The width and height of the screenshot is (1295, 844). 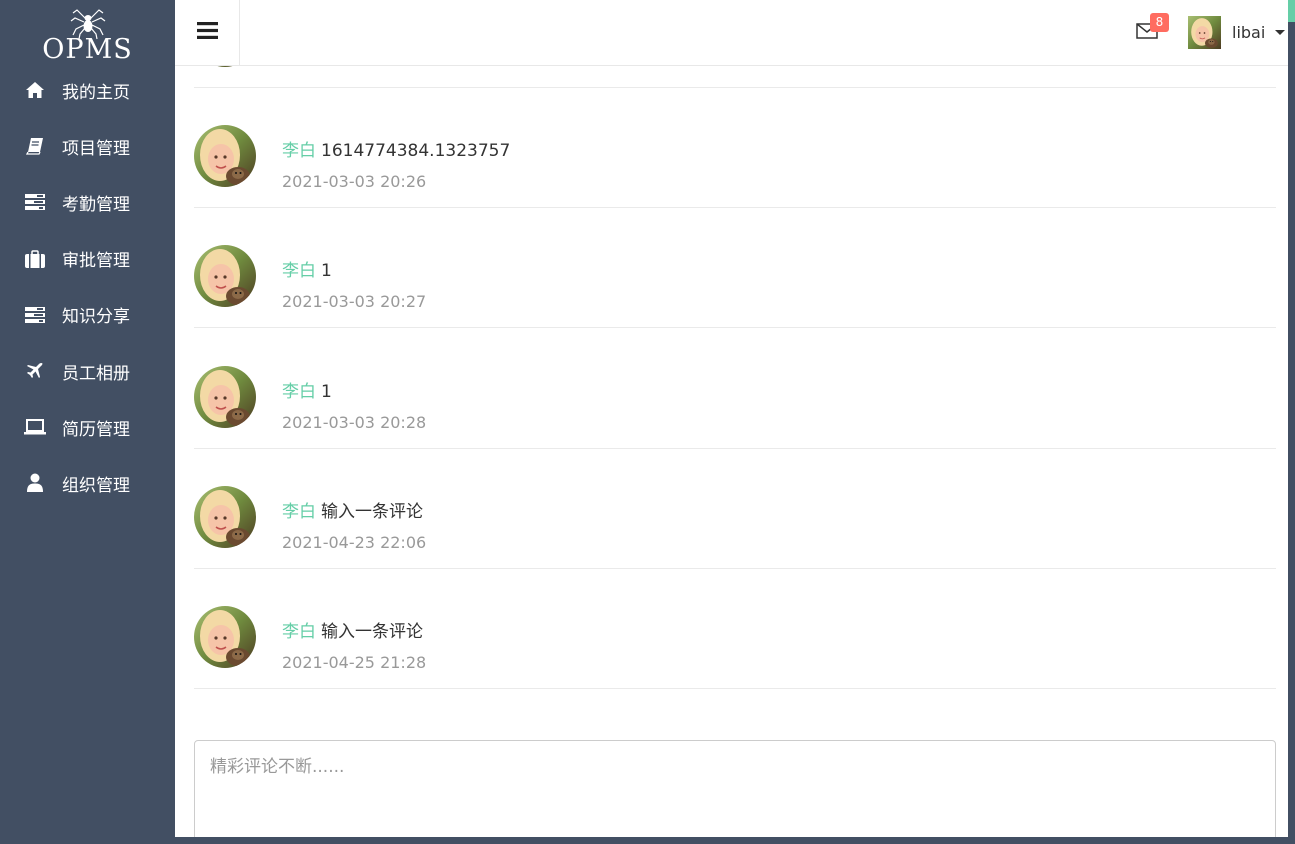 I want to click on comment-item: 李白 输入一条评论 2021-04-25 21:28, so click(x=735, y=629).